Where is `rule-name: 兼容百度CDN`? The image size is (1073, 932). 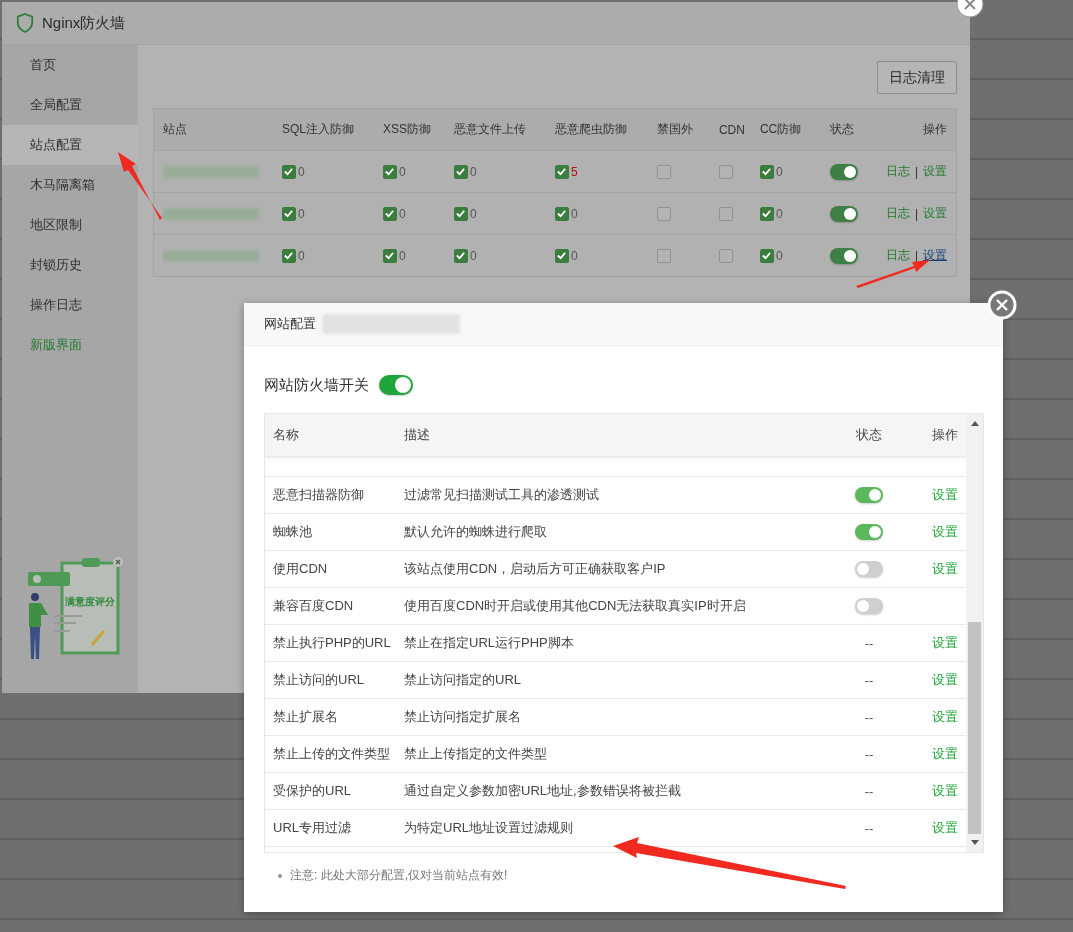
rule-name: 兼容百度CDN is located at coordinates (313, 606).